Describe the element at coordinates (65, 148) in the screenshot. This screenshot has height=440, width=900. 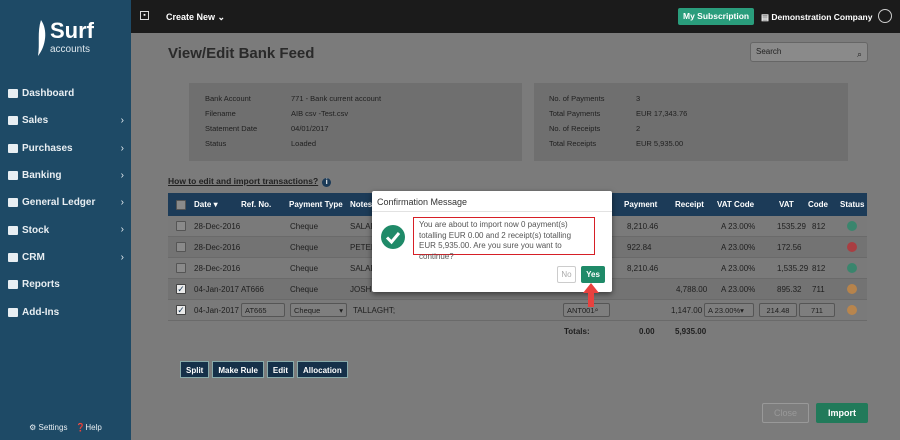
I see `sidebar-item-purchases: Purchases ›` at that location.